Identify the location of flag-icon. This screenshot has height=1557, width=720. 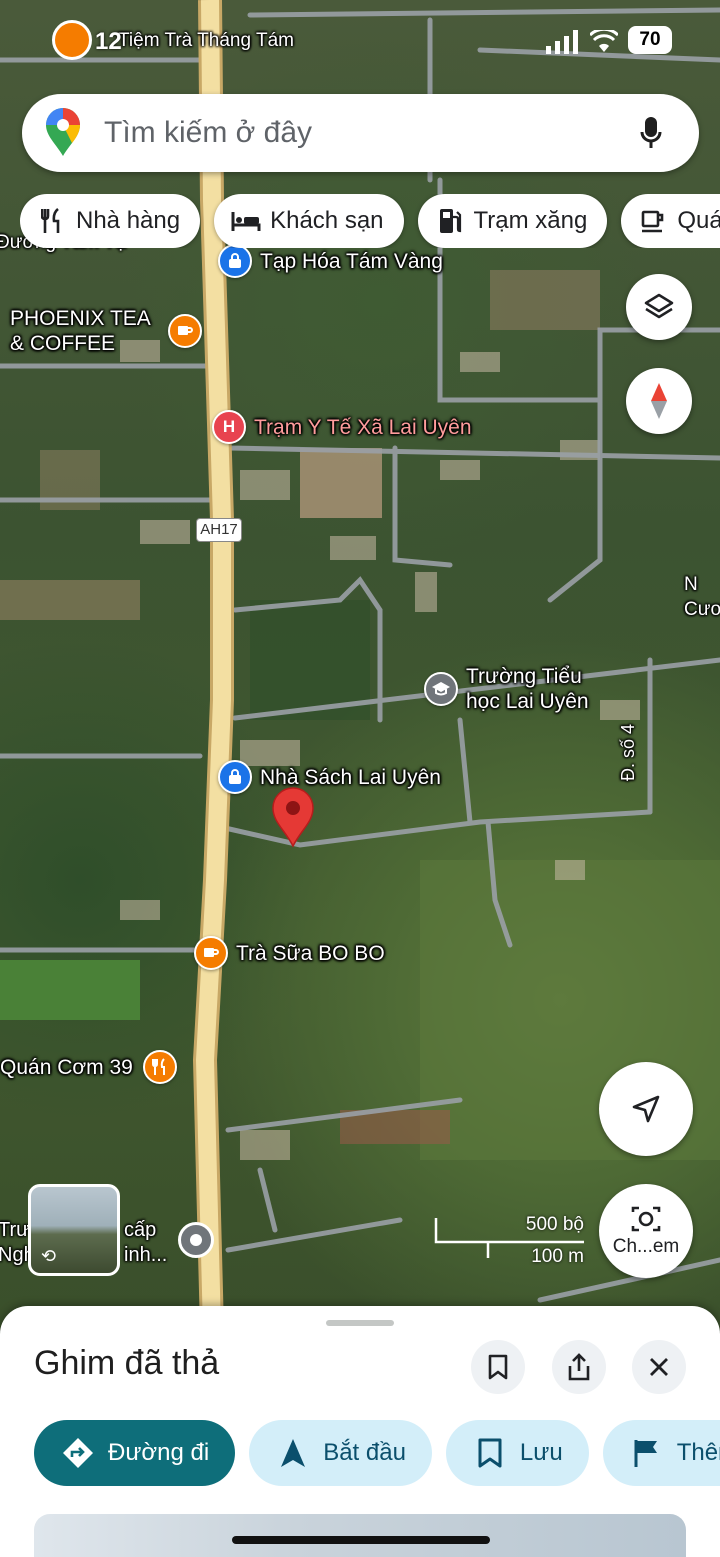
(647, 1453).